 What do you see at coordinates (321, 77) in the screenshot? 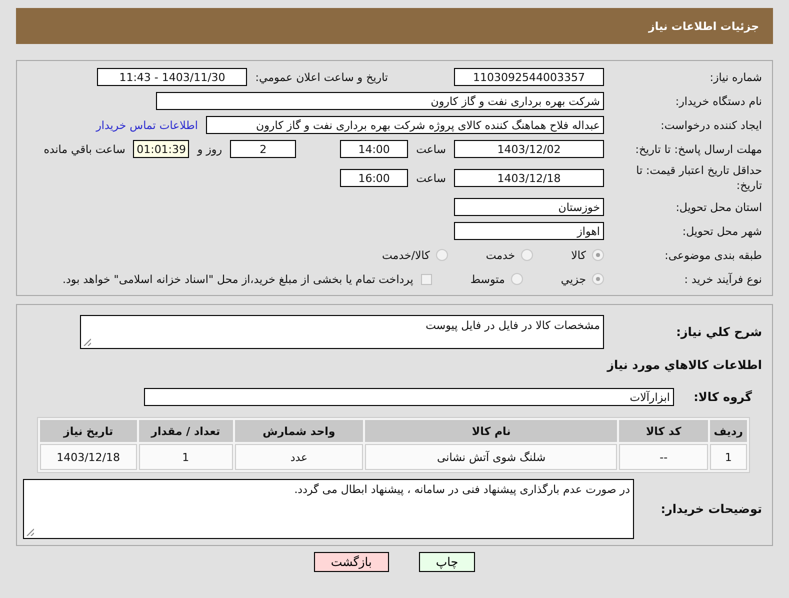
I see `field-label: تاریخ و ساعت اعلان عمومي:` at bounding box center [321, 77].